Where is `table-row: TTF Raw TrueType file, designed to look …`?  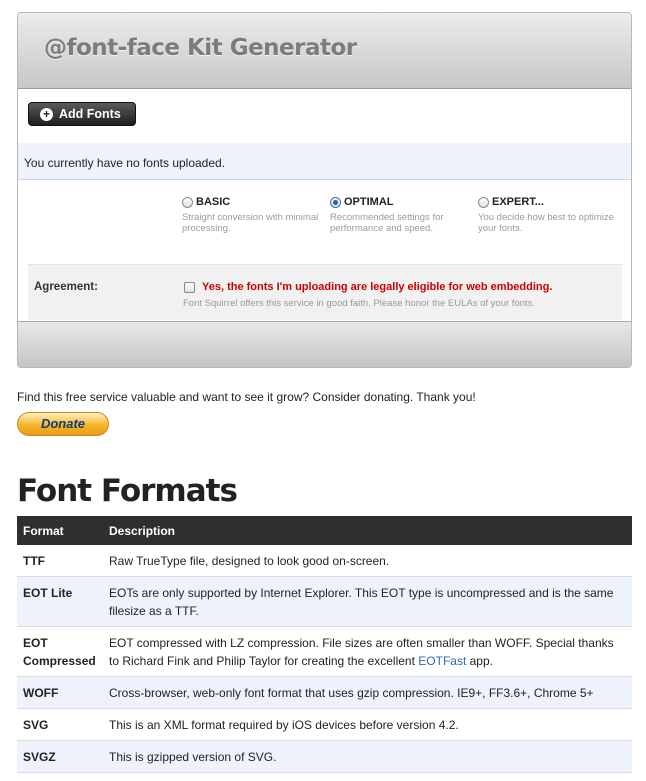 table-row: TTF Raw TrueType file, designed to look … is located at coordinates (324, 561).